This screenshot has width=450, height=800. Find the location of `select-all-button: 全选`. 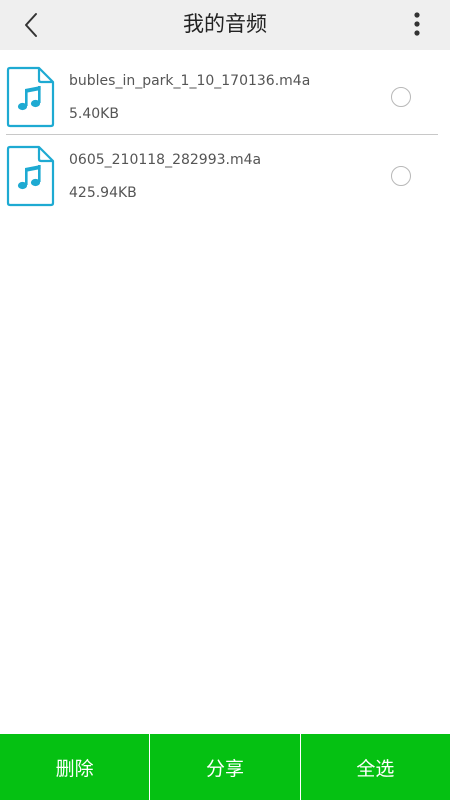

select-all-button: 全选 is located at coordinates (375, 767).